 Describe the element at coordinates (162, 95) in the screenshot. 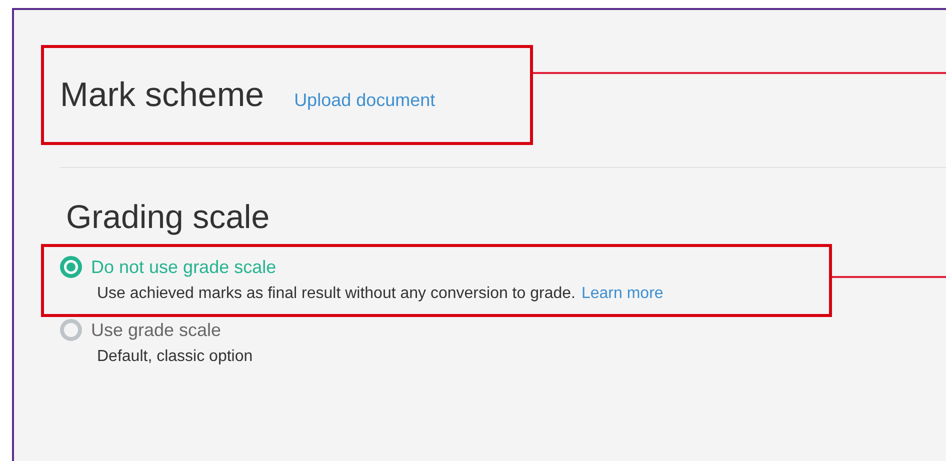

I see `section-title: Mark scheme` at that location.